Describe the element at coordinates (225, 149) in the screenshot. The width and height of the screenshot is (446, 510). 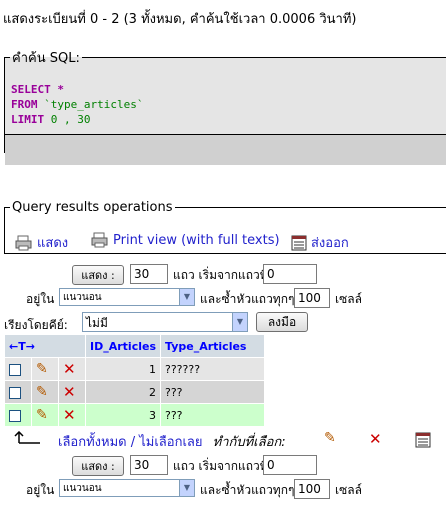
I see `sql-actions-strip` at that location.